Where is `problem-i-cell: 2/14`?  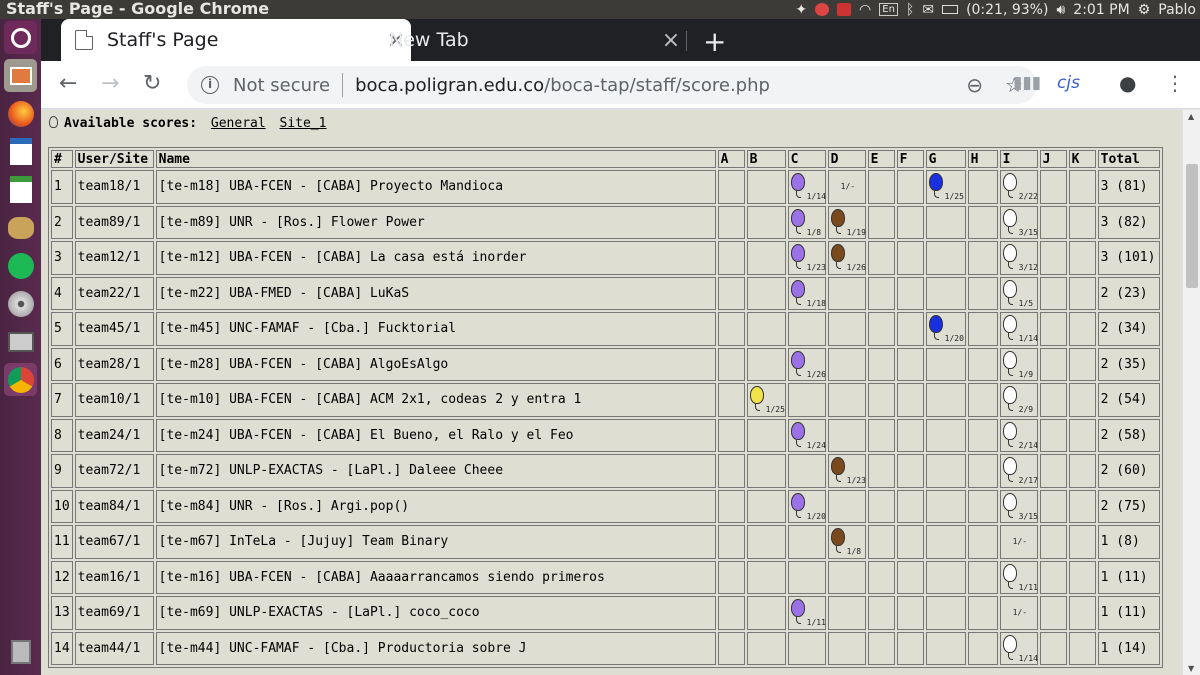
problem-i-cell: 2/14 is located at coordinates (1018, 435).